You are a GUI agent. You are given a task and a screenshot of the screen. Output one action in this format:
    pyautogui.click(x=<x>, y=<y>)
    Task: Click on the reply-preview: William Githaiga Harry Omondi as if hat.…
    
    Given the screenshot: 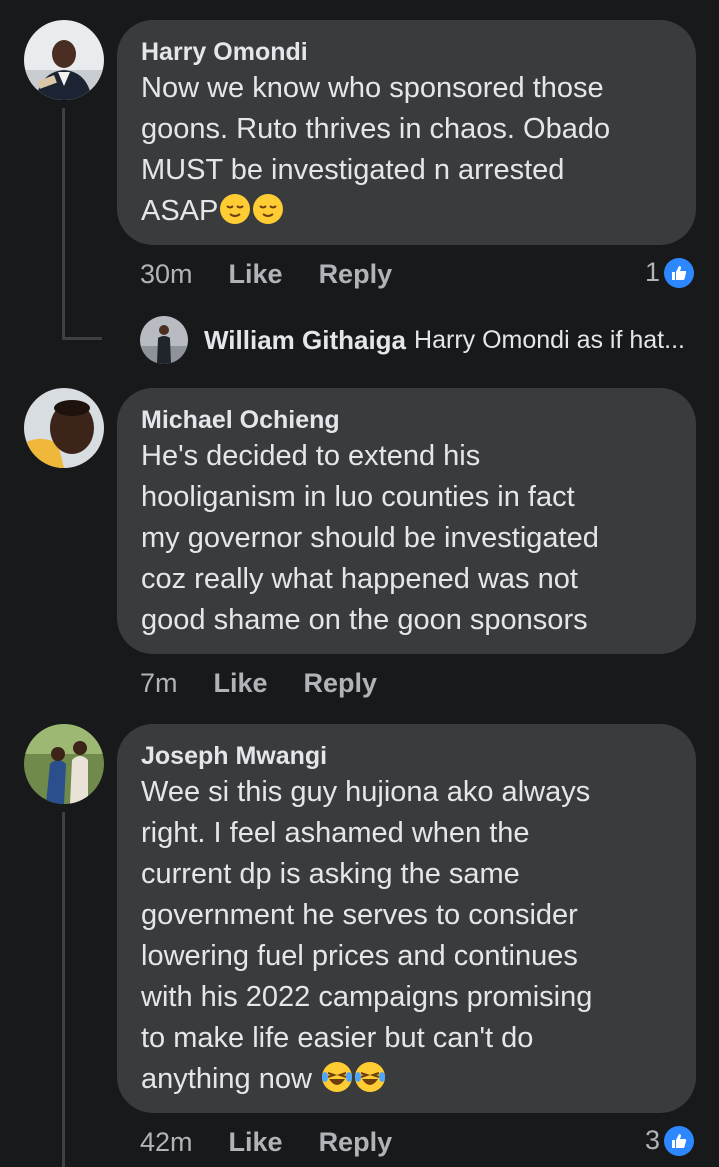 What is the action you would take?
    pyautogui.click(x=412, y=340)
    